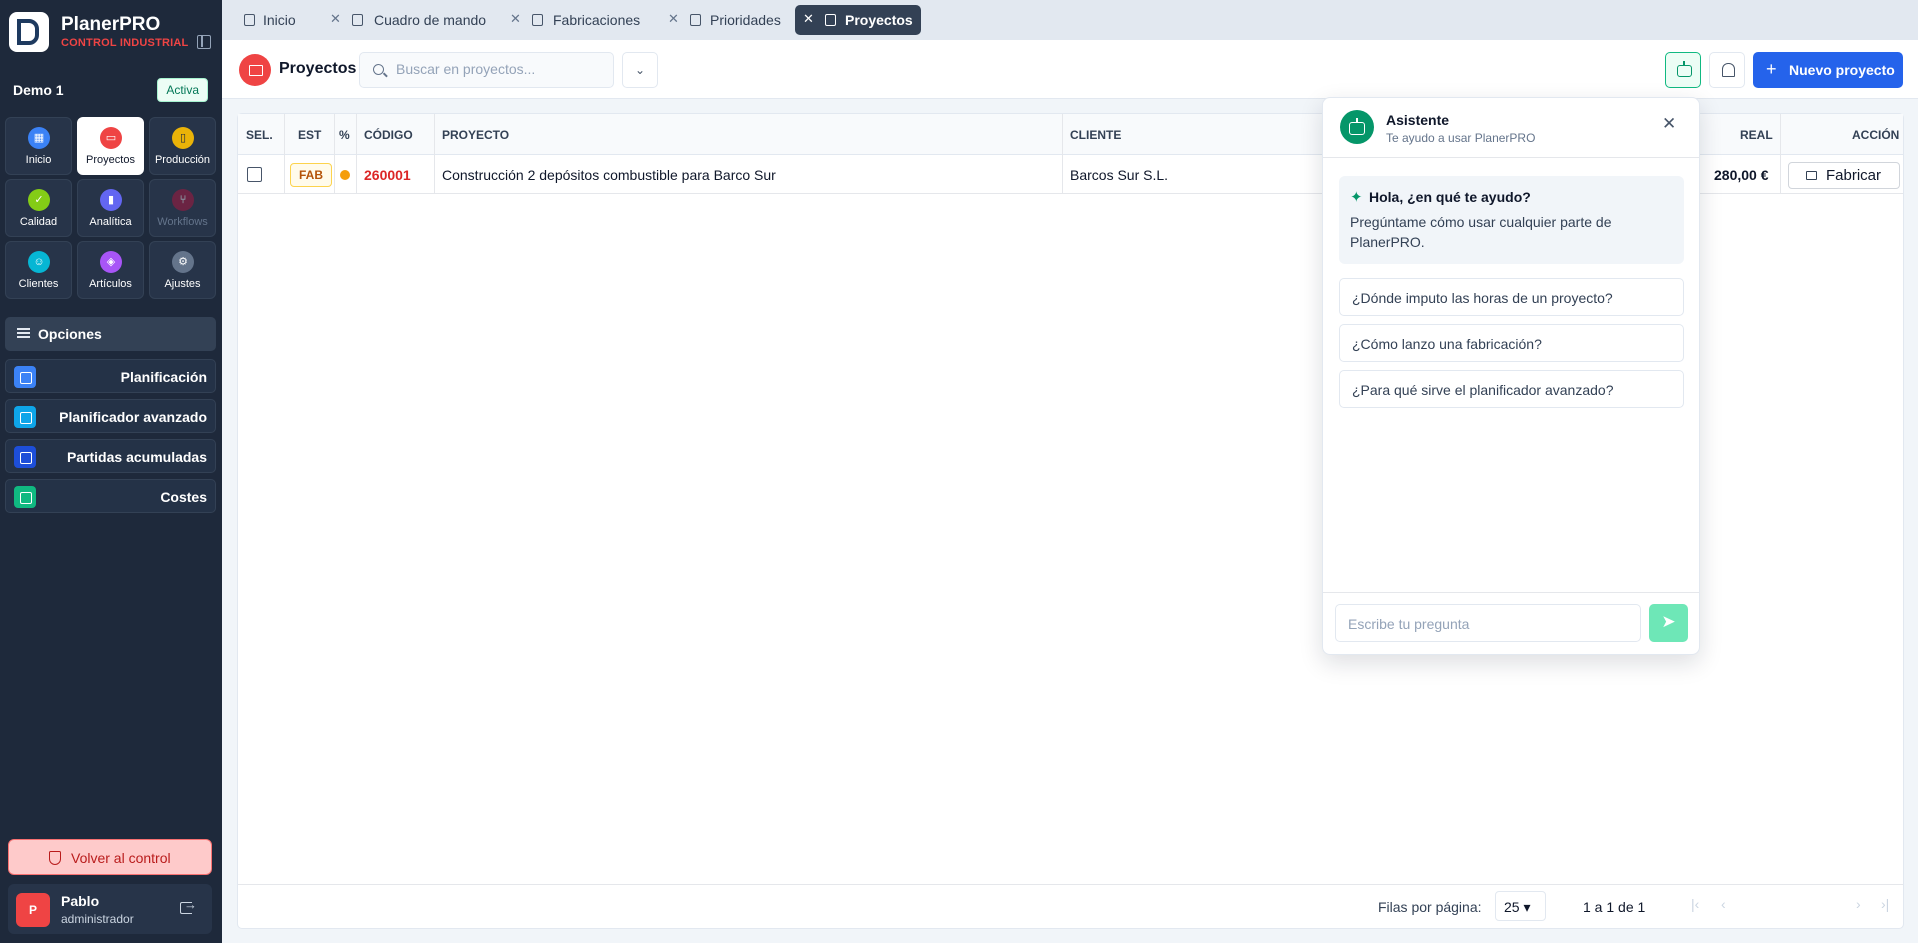  What do you see at coordinates (388, 135) in the screenshot?
I see `column-header: CÓDIGO` at bounding box center [388, 135].